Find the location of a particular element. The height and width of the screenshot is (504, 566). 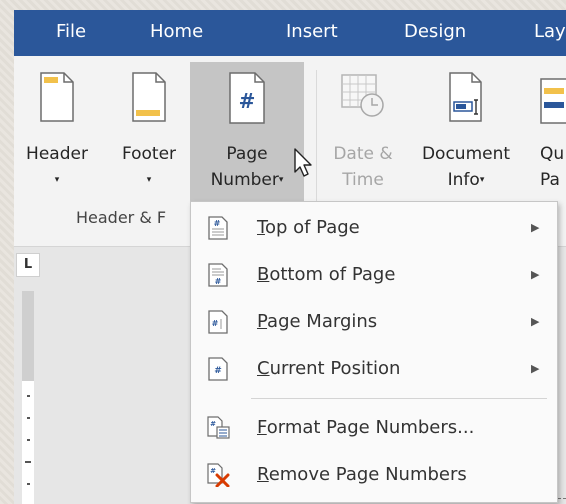

page-number-label-line1: Page is located at coordinates (247, 154).